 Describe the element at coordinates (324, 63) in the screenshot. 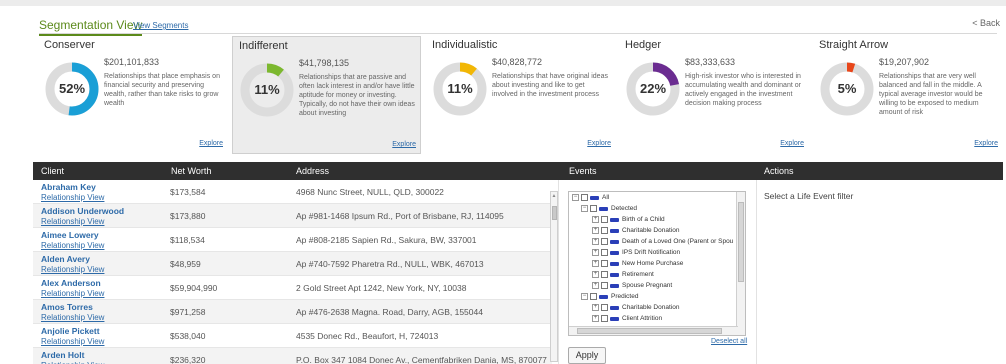

I see `segment-amount: $41,798,135` at that location.